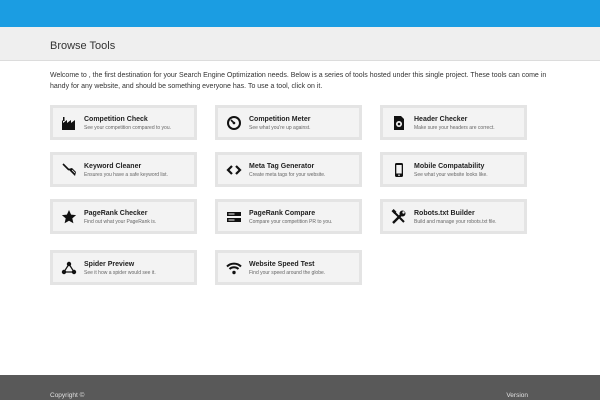 The width and height of the screenshot is (600, 400). Describe the element at coordinates (69, 217) in the screenshot. I see `star-icon` at that location.